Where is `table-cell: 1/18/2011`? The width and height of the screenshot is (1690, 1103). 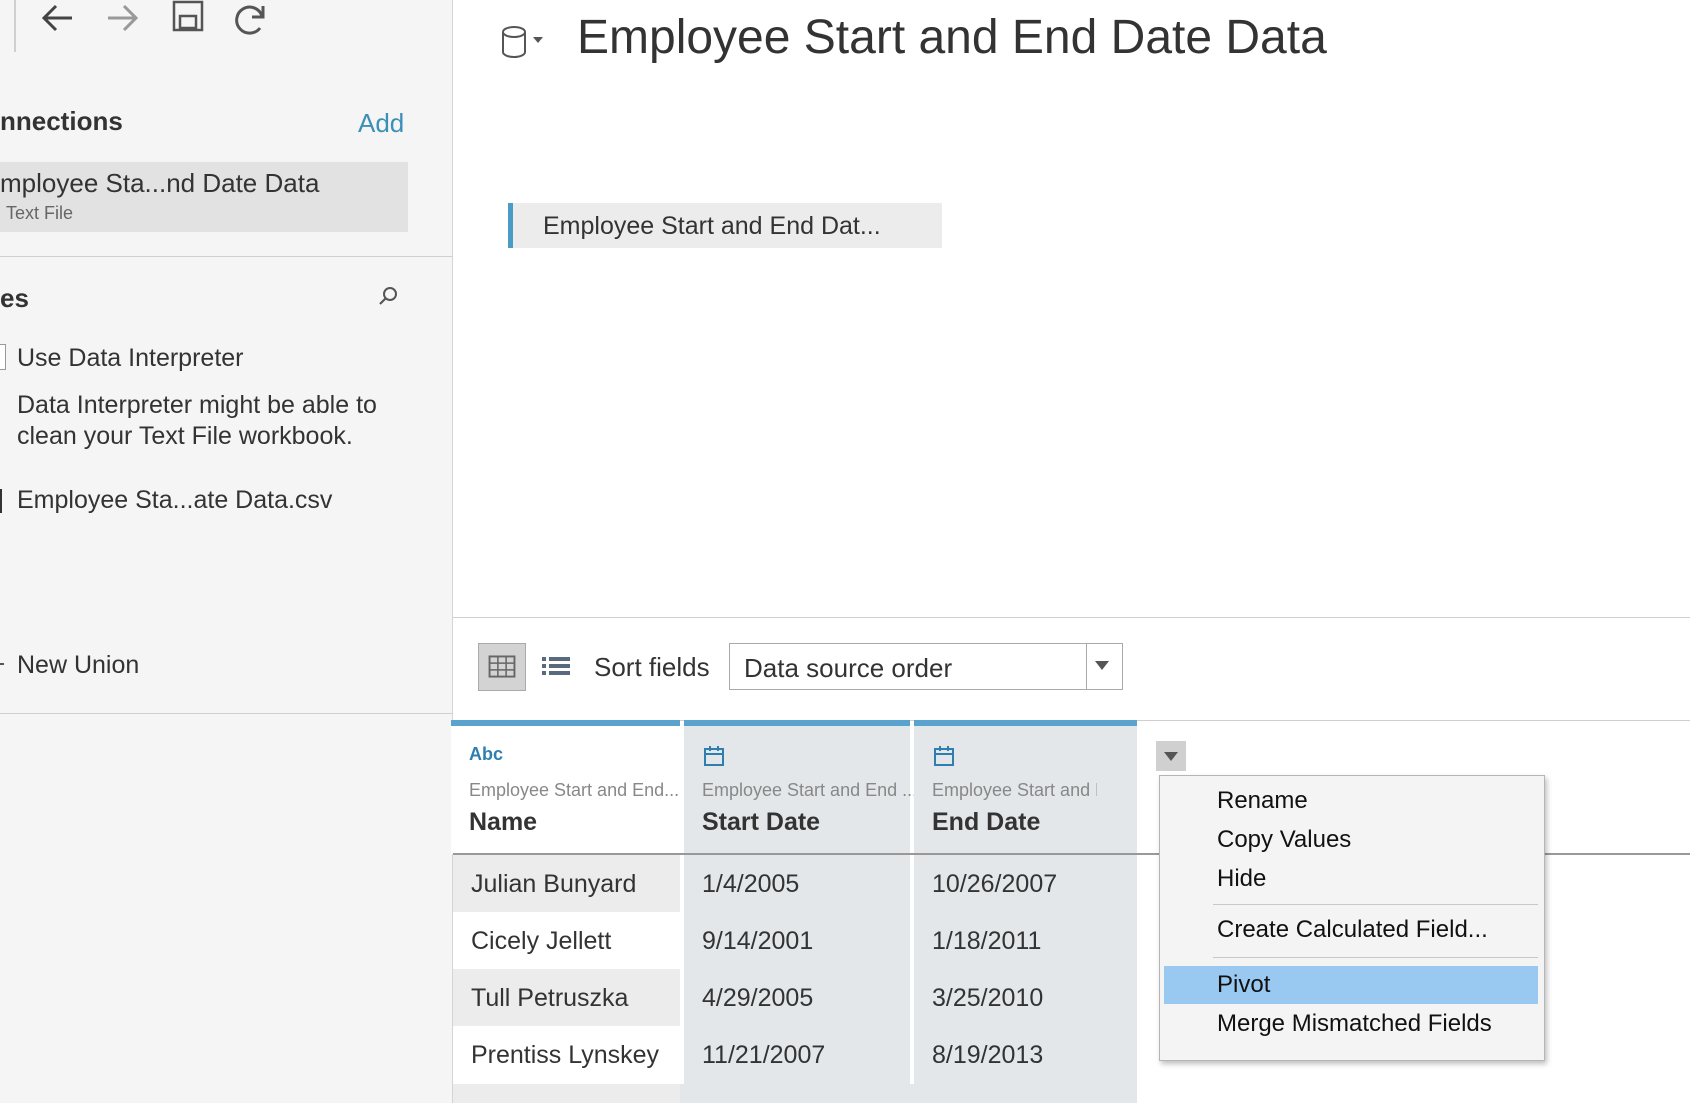 table-cell: 1/18/2011 is located at coordinates (1025, 941).